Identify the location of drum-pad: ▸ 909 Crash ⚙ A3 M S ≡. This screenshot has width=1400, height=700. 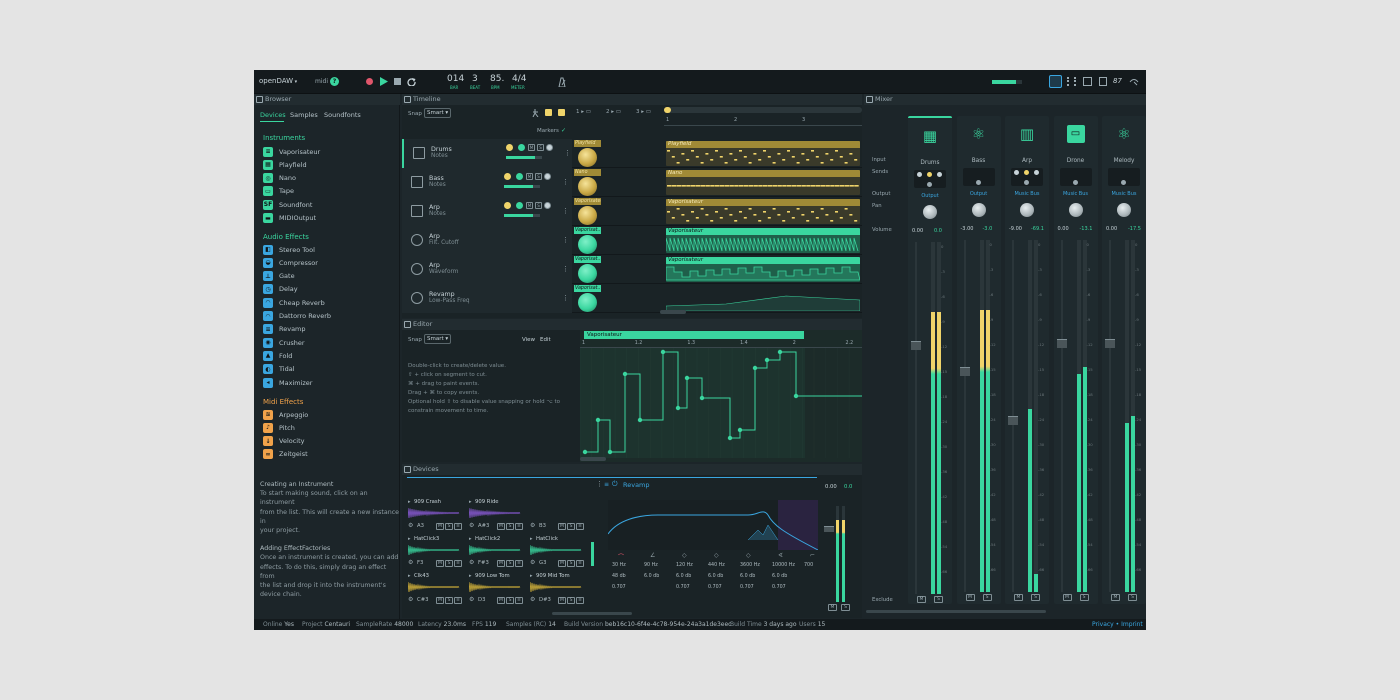
(438, 516).